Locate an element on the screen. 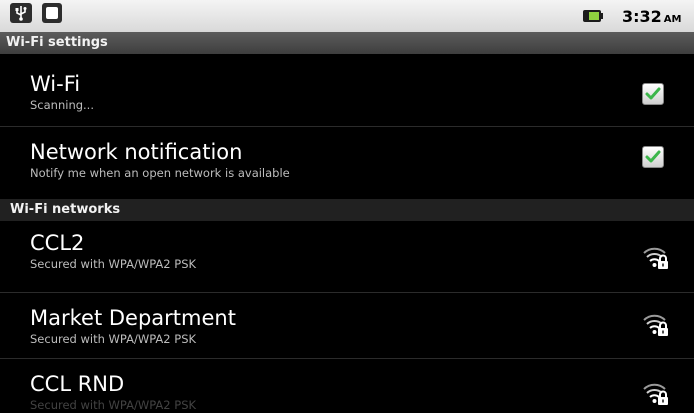 This screenshot has width=694, height=413. usb-icon is located at coordinates (21, 15).